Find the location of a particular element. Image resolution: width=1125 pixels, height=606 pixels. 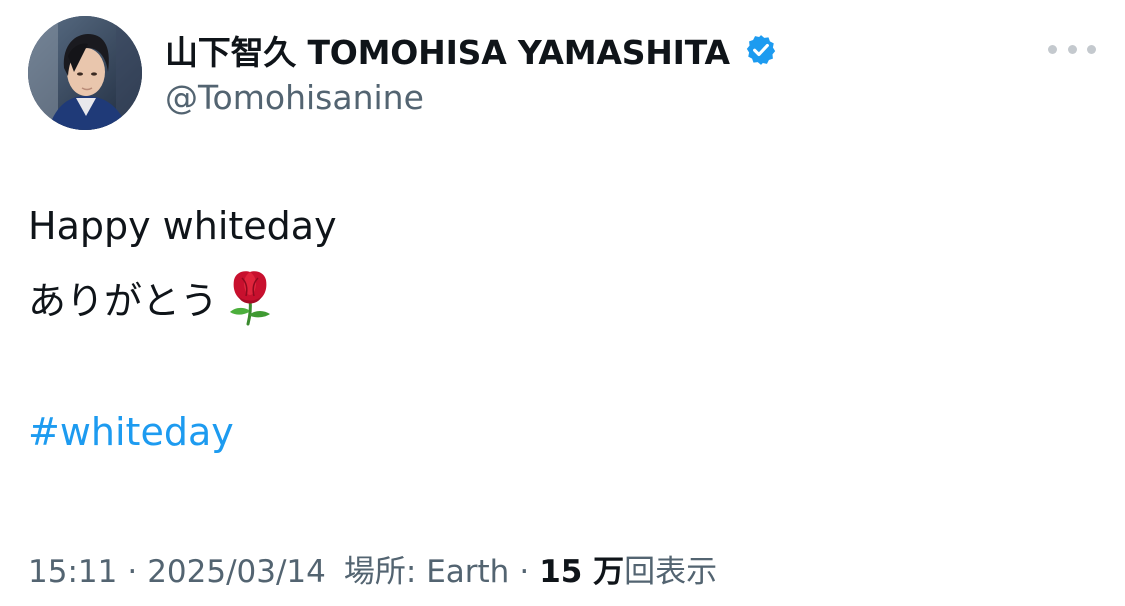

more-options-button is located at coordinates (1072, 49).